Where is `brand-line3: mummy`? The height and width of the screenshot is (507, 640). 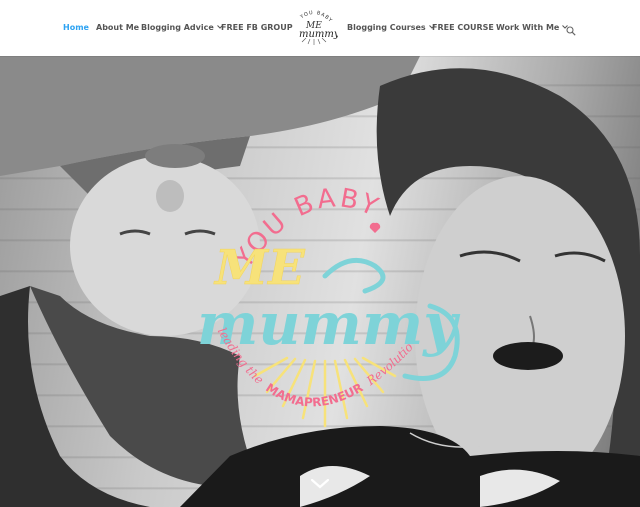
brand-line3: mummy is located at coordinates (318, 34).